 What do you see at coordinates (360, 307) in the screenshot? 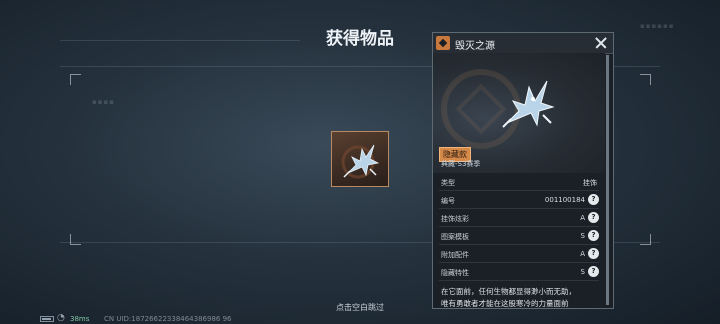
I see `skip-hint: 点击空白跳过` at bounding box center [360, 307].